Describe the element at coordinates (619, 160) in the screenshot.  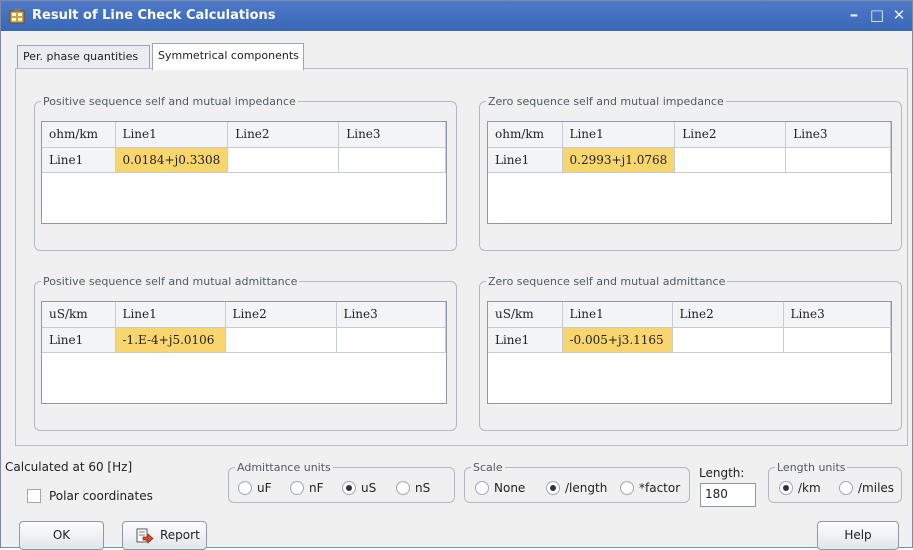
I see `grid-cell-selected: 0.2993+j1.0768` at that location.